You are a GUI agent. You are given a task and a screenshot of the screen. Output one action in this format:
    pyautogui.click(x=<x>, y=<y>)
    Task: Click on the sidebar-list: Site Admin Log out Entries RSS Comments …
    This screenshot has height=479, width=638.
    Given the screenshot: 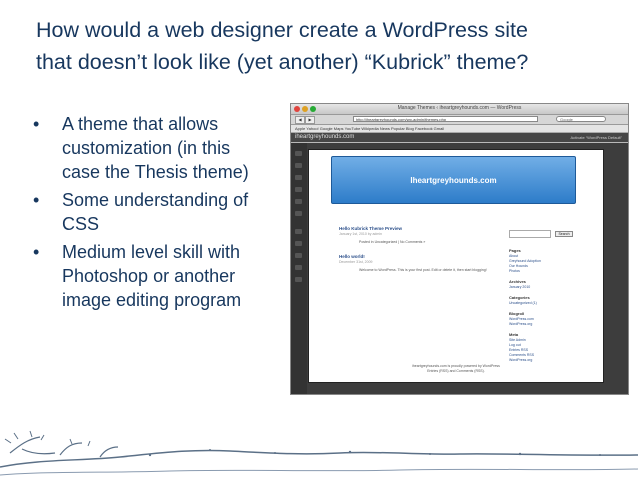 What is the action you would take?
    pyautogui.click(x=541, y=350)
    